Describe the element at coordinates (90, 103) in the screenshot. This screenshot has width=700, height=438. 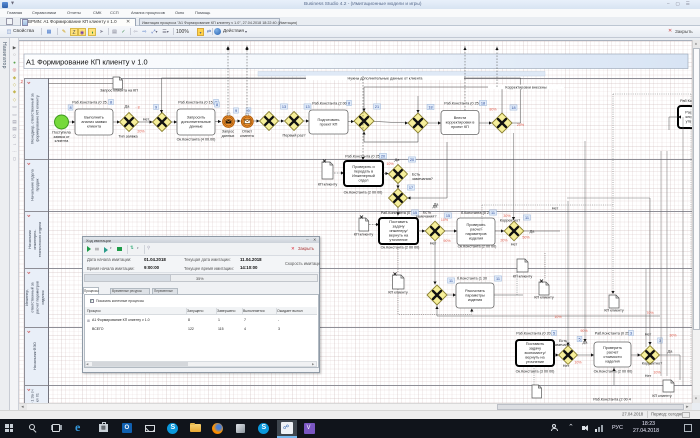
I see `svg-text: Раб.Константа (0 25.` at that location.